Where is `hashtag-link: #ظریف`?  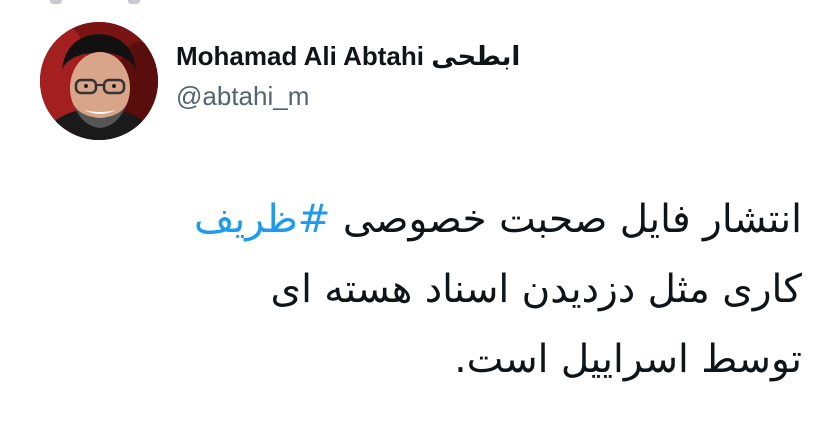
hashtag-link: #ظریف is located at coordinates (262, 219).